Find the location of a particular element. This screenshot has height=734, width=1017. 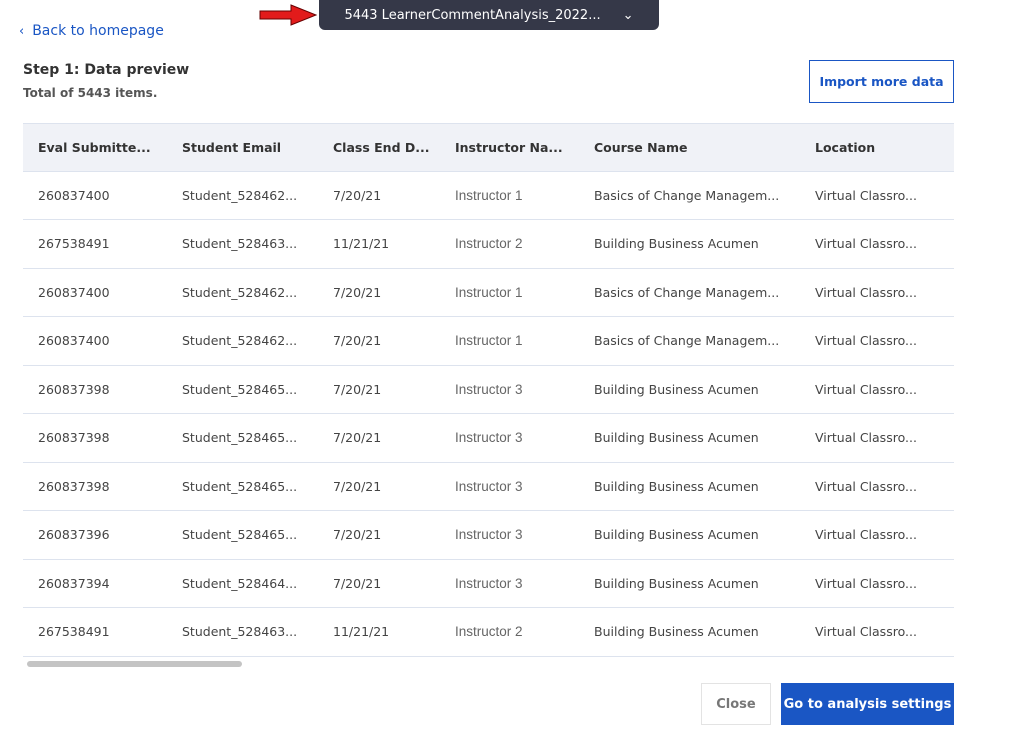

go-to-analysis-settings-button: Go to analysis settings is located at coordinates (867, 704).